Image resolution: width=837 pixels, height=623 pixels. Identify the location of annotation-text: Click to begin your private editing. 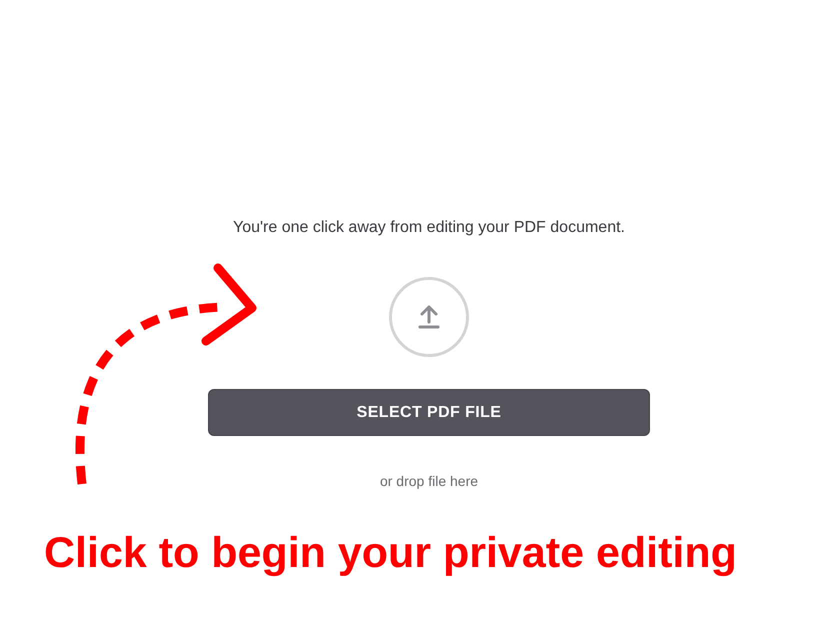
(391, 553).